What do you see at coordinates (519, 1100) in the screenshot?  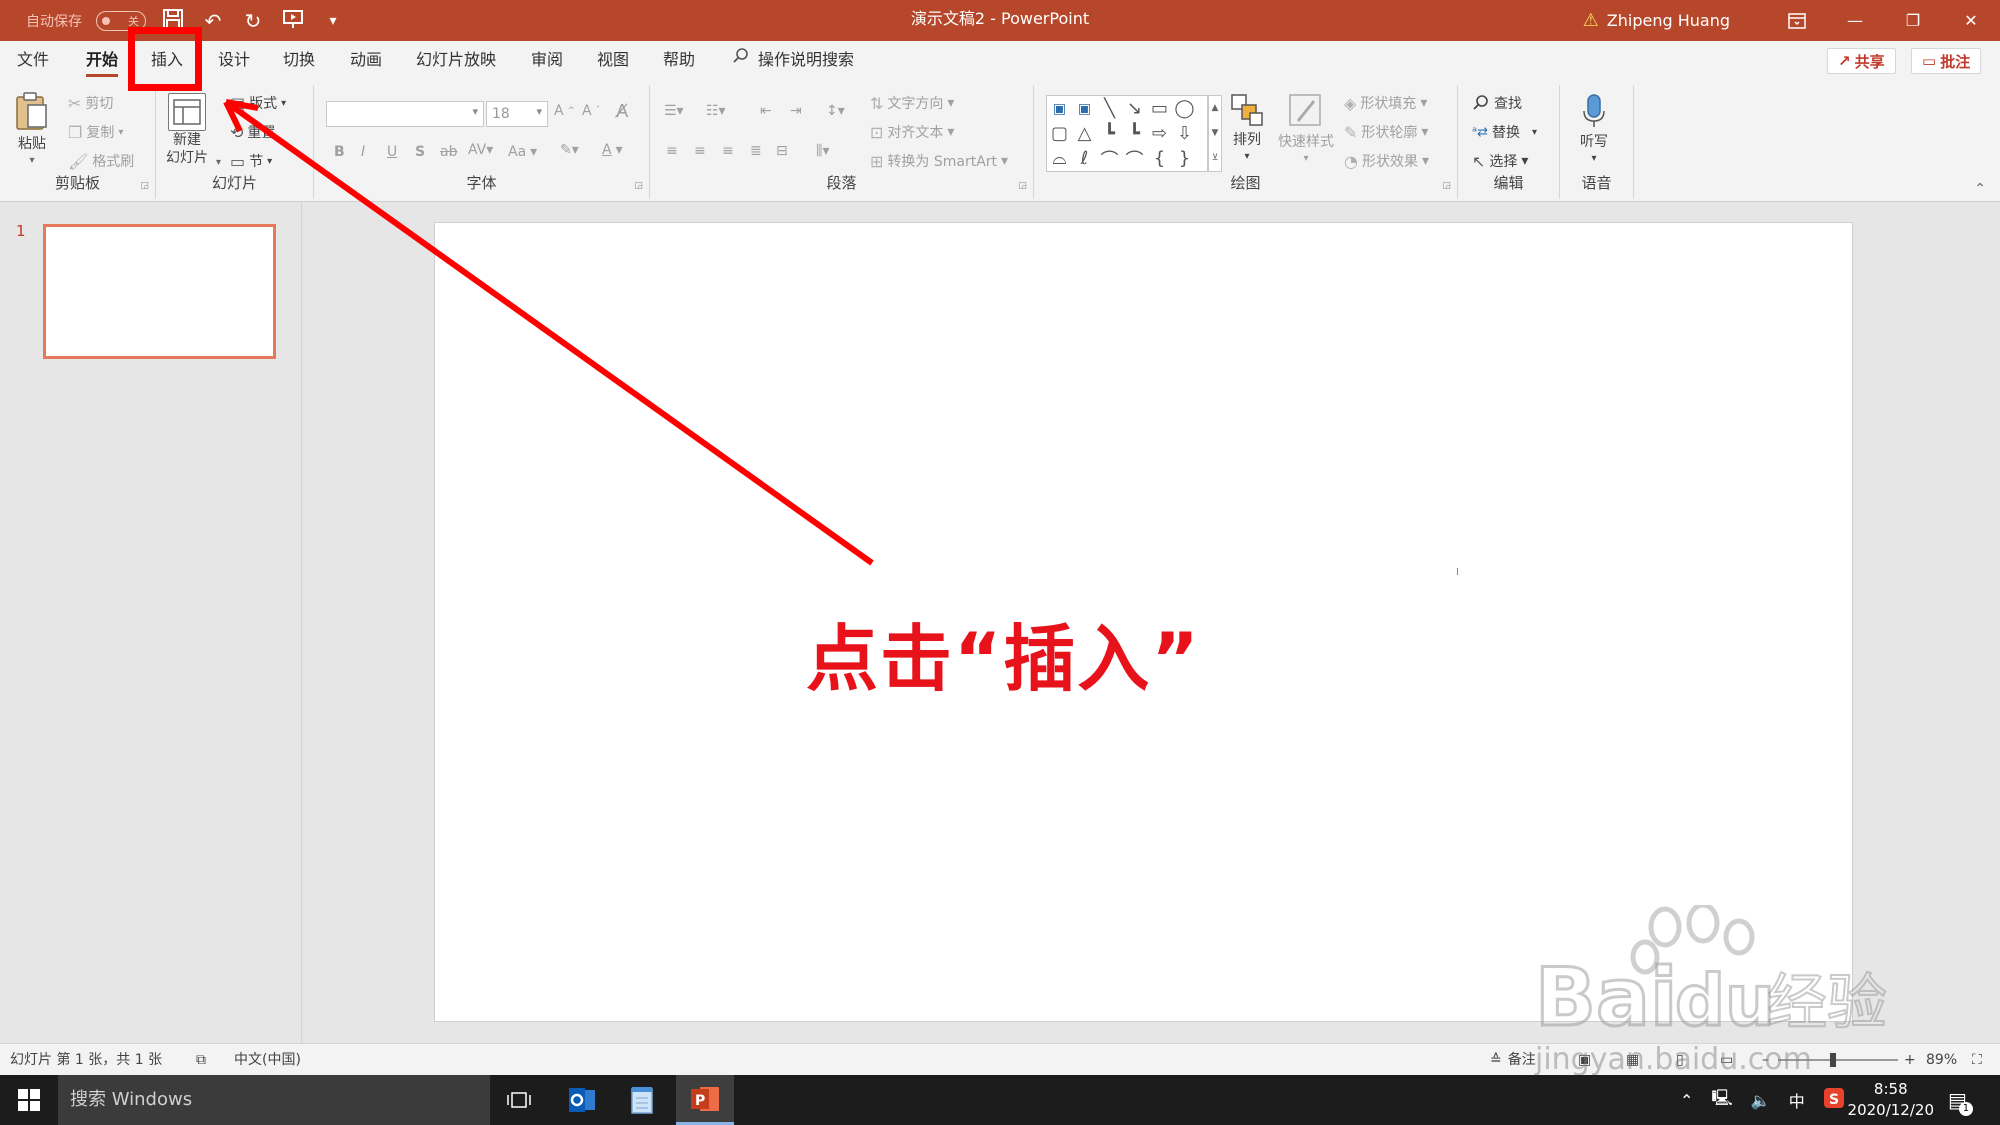 I see `task-view-button` at bounding box center [519, 1100].